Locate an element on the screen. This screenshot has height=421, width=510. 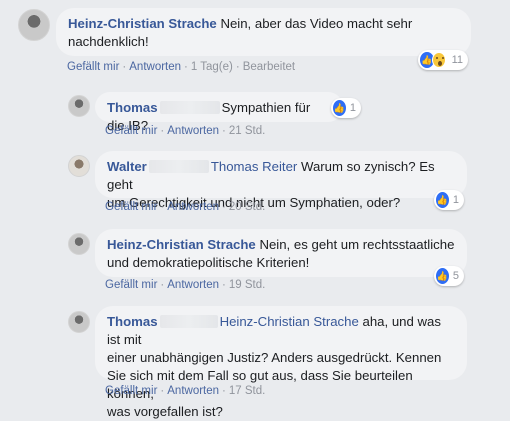
reaction-count: 11 is located at coordinates (457, 60).